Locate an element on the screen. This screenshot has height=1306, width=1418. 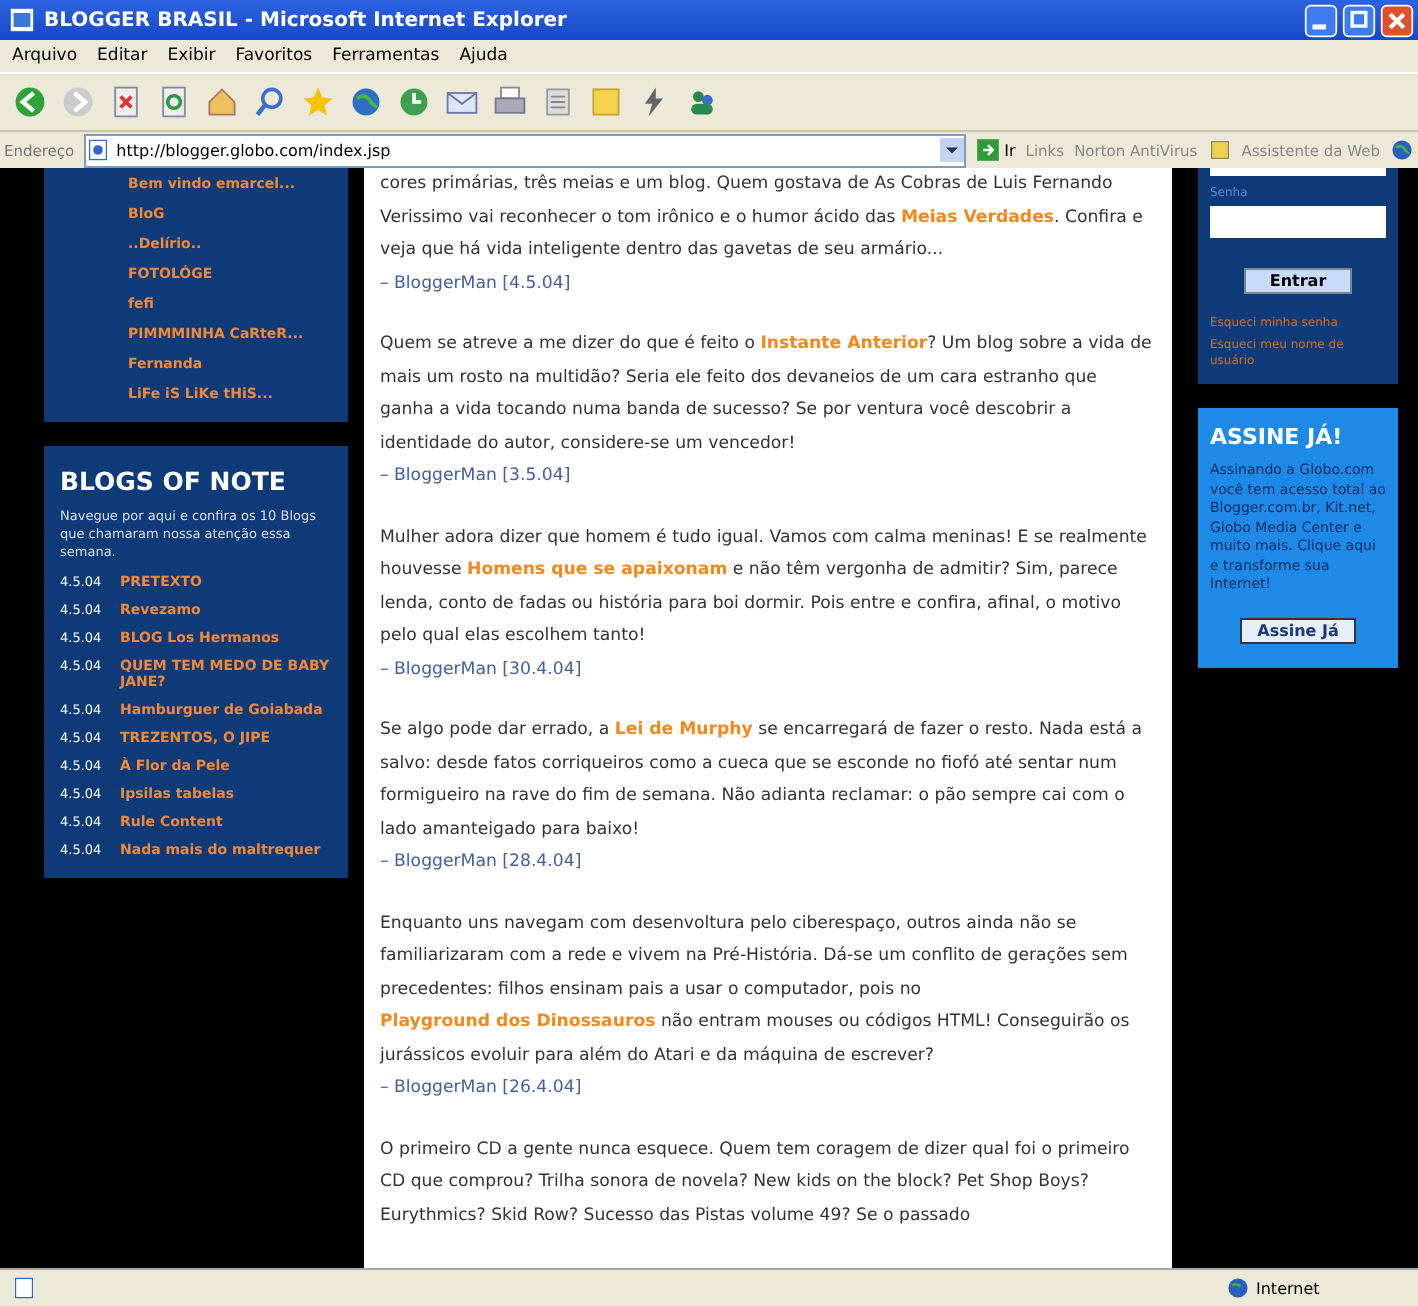
maximize-icon is located at coordinates (1359, 20).